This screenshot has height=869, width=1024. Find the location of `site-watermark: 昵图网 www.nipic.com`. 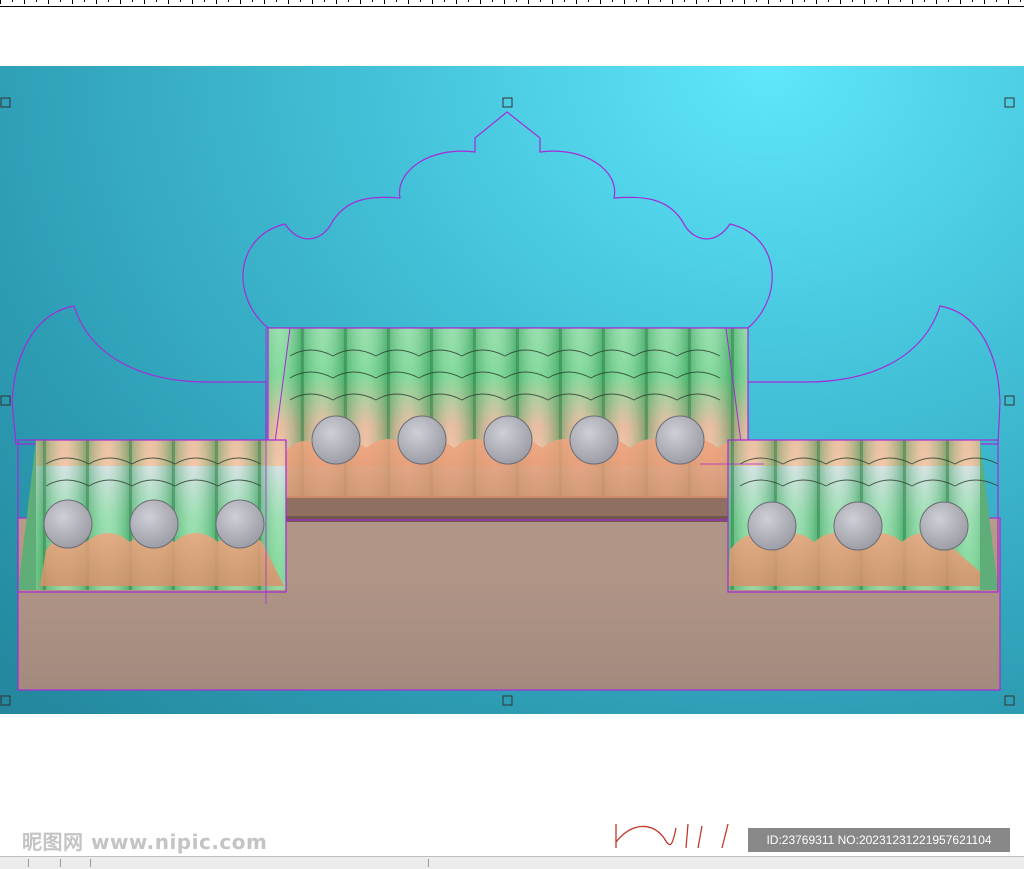

site-watermark: 昵图网 www.nipic.com is located at coordinates (144, 840).